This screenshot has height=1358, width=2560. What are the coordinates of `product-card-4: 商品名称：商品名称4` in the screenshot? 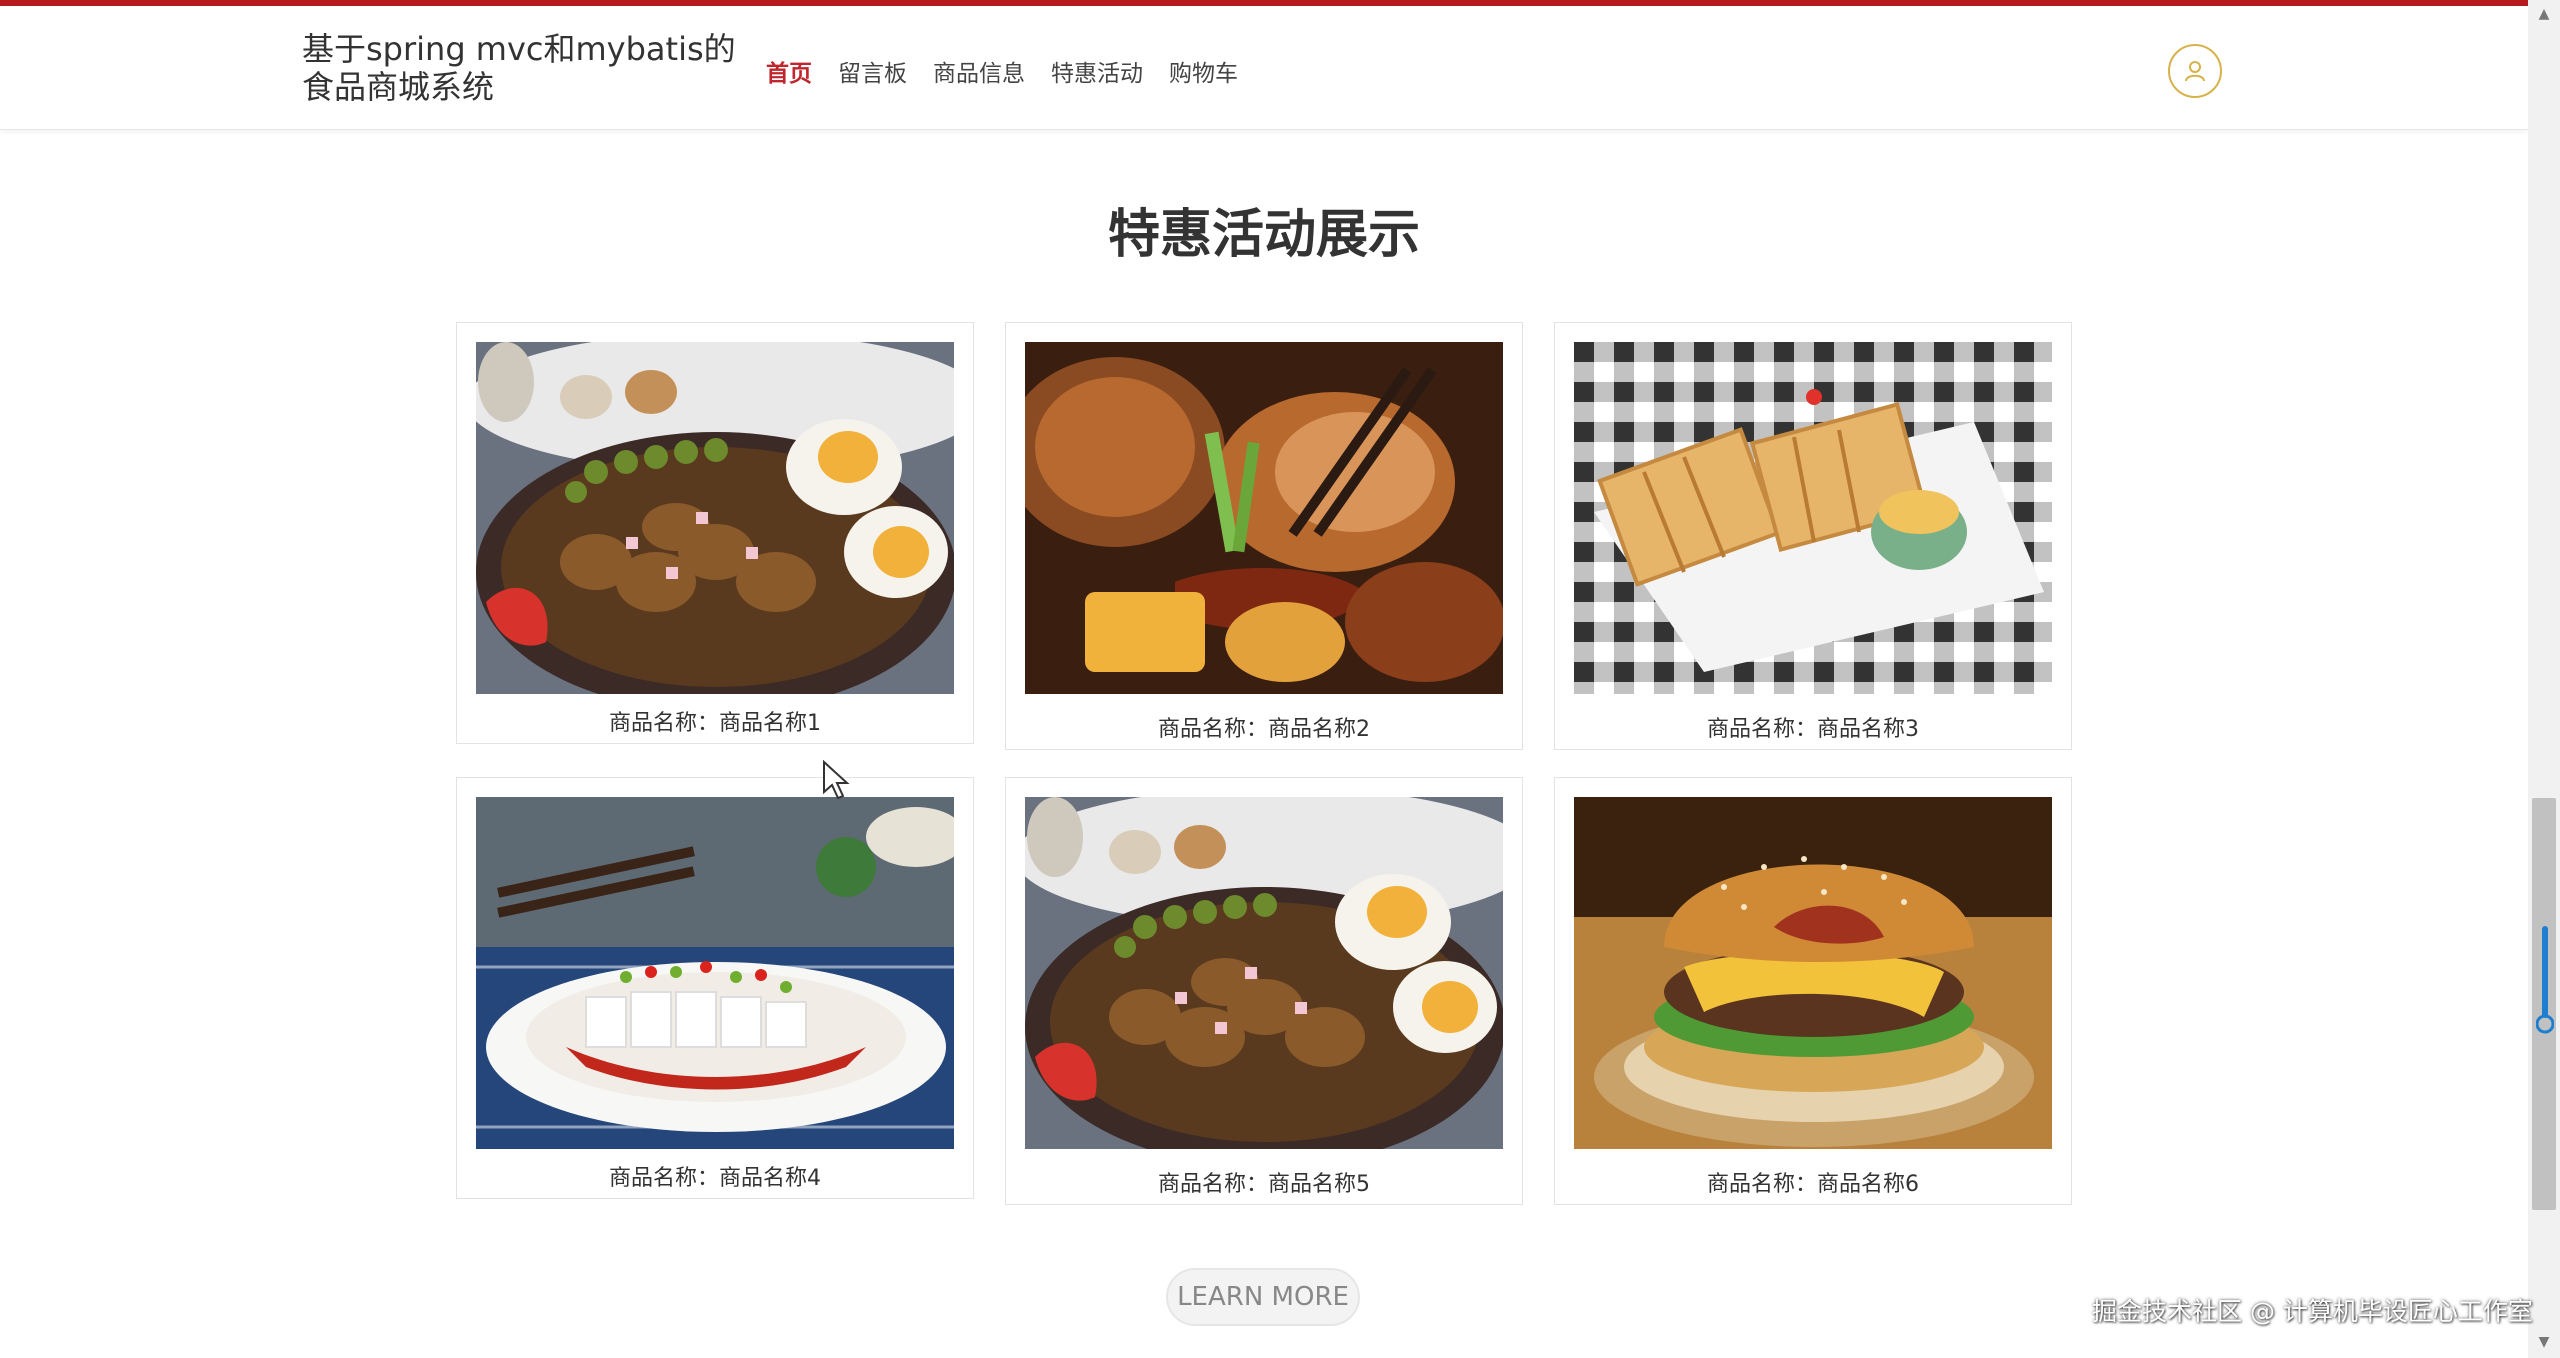 It's located at (715, 988).